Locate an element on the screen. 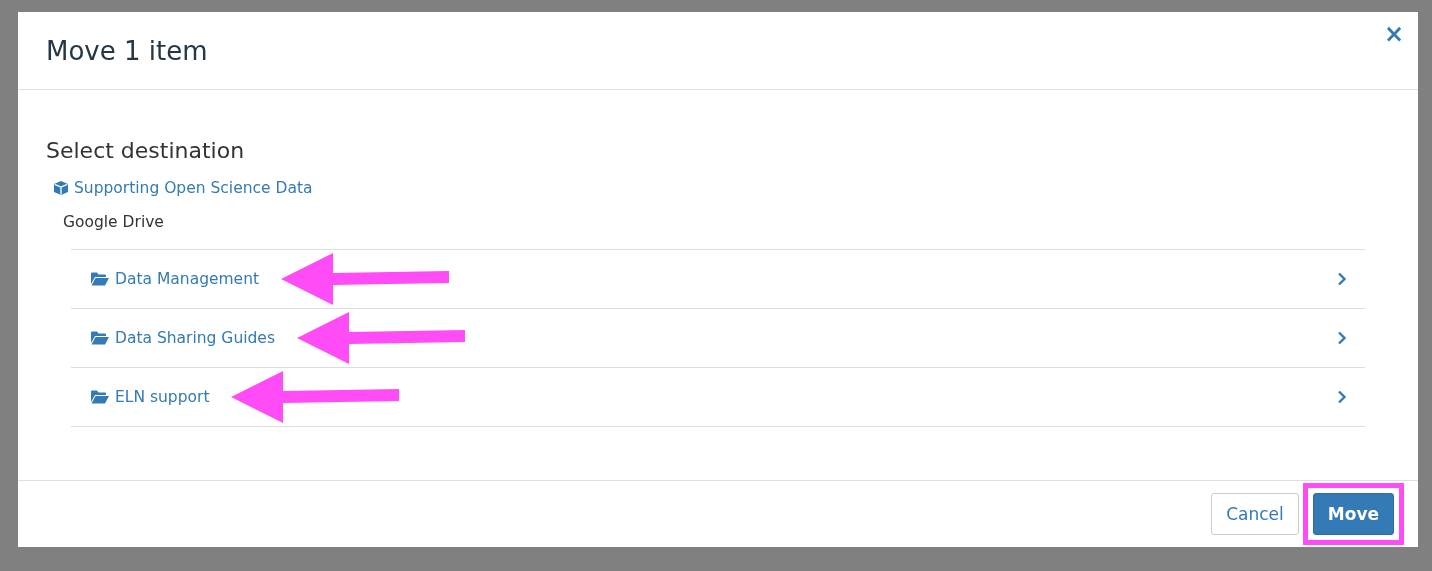  section-heading: Select destination is located at coordinates (145, 150).